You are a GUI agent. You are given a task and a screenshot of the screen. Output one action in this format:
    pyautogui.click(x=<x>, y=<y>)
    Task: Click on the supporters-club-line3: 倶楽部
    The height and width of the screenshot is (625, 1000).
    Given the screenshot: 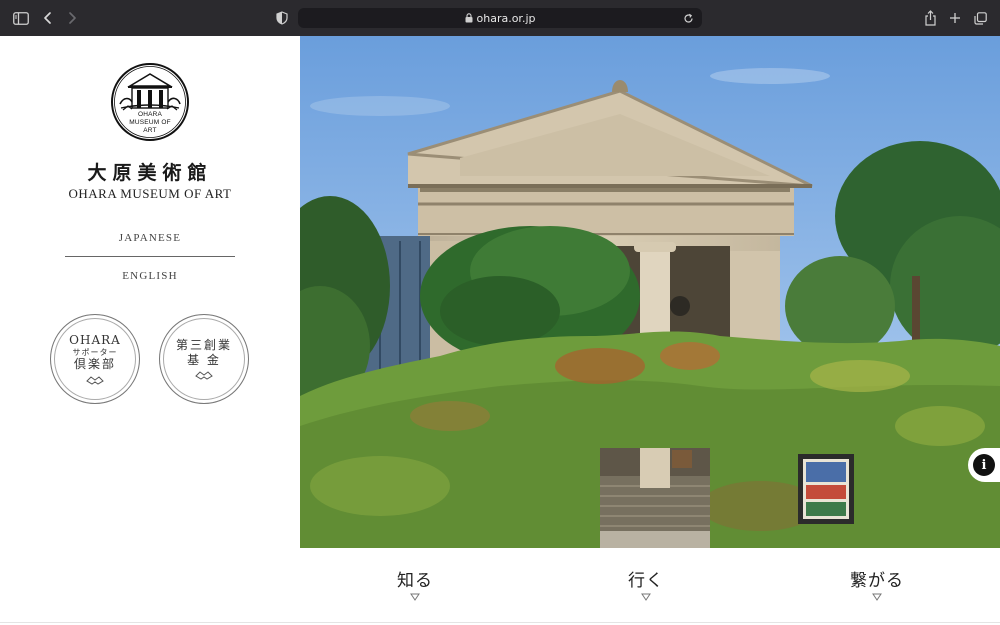 What is the action you would take?
    pyautogui.click(x=94, y=364)
    